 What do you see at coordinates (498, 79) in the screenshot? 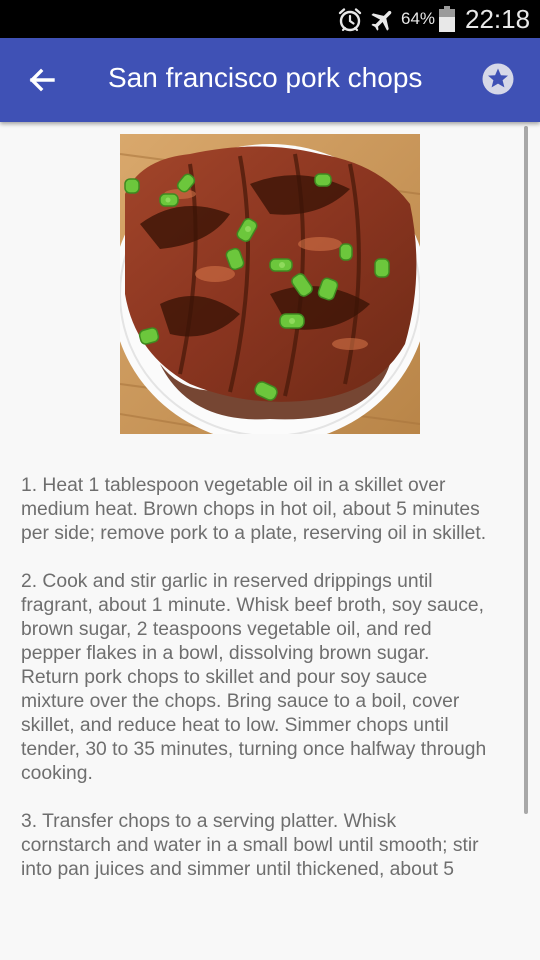
I see `favorite-star-icon` at bounding box center [498, 79].